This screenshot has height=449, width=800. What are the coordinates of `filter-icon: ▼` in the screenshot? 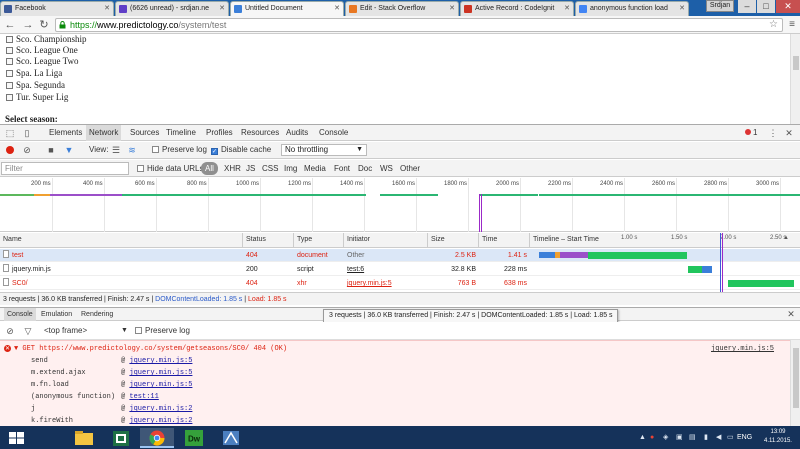 It's located at (69, 150).